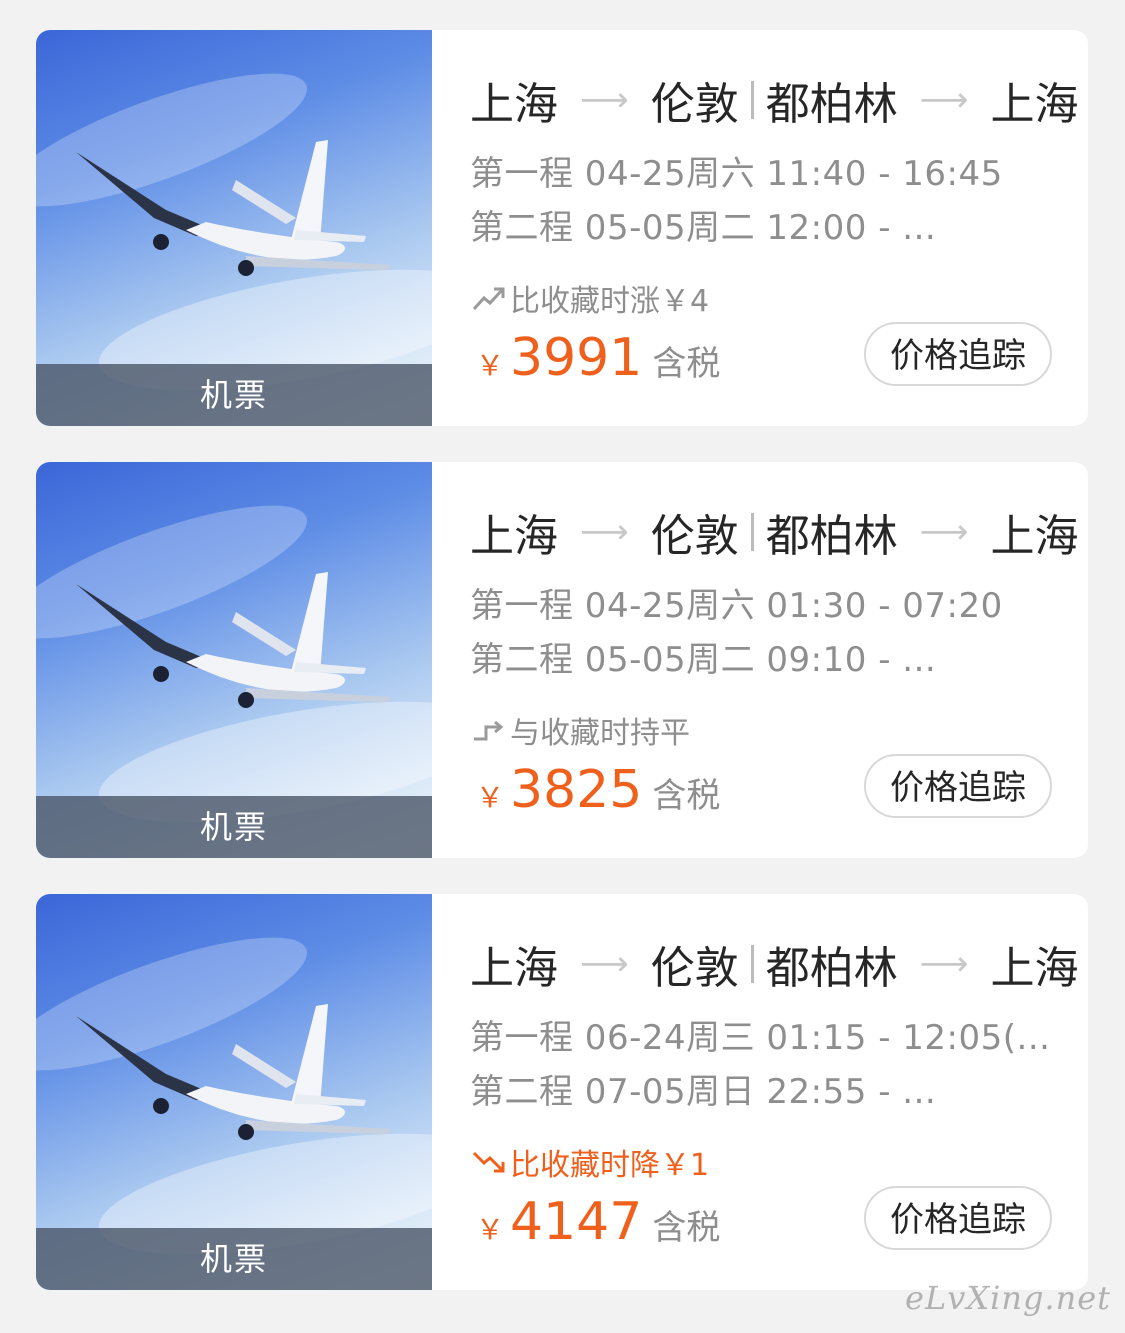 The image size is (1125, 1333). Describe the element at coordinates (610, 1165) in the screenshot. I see `trend-text: 比收藏时降￥1` at that location.